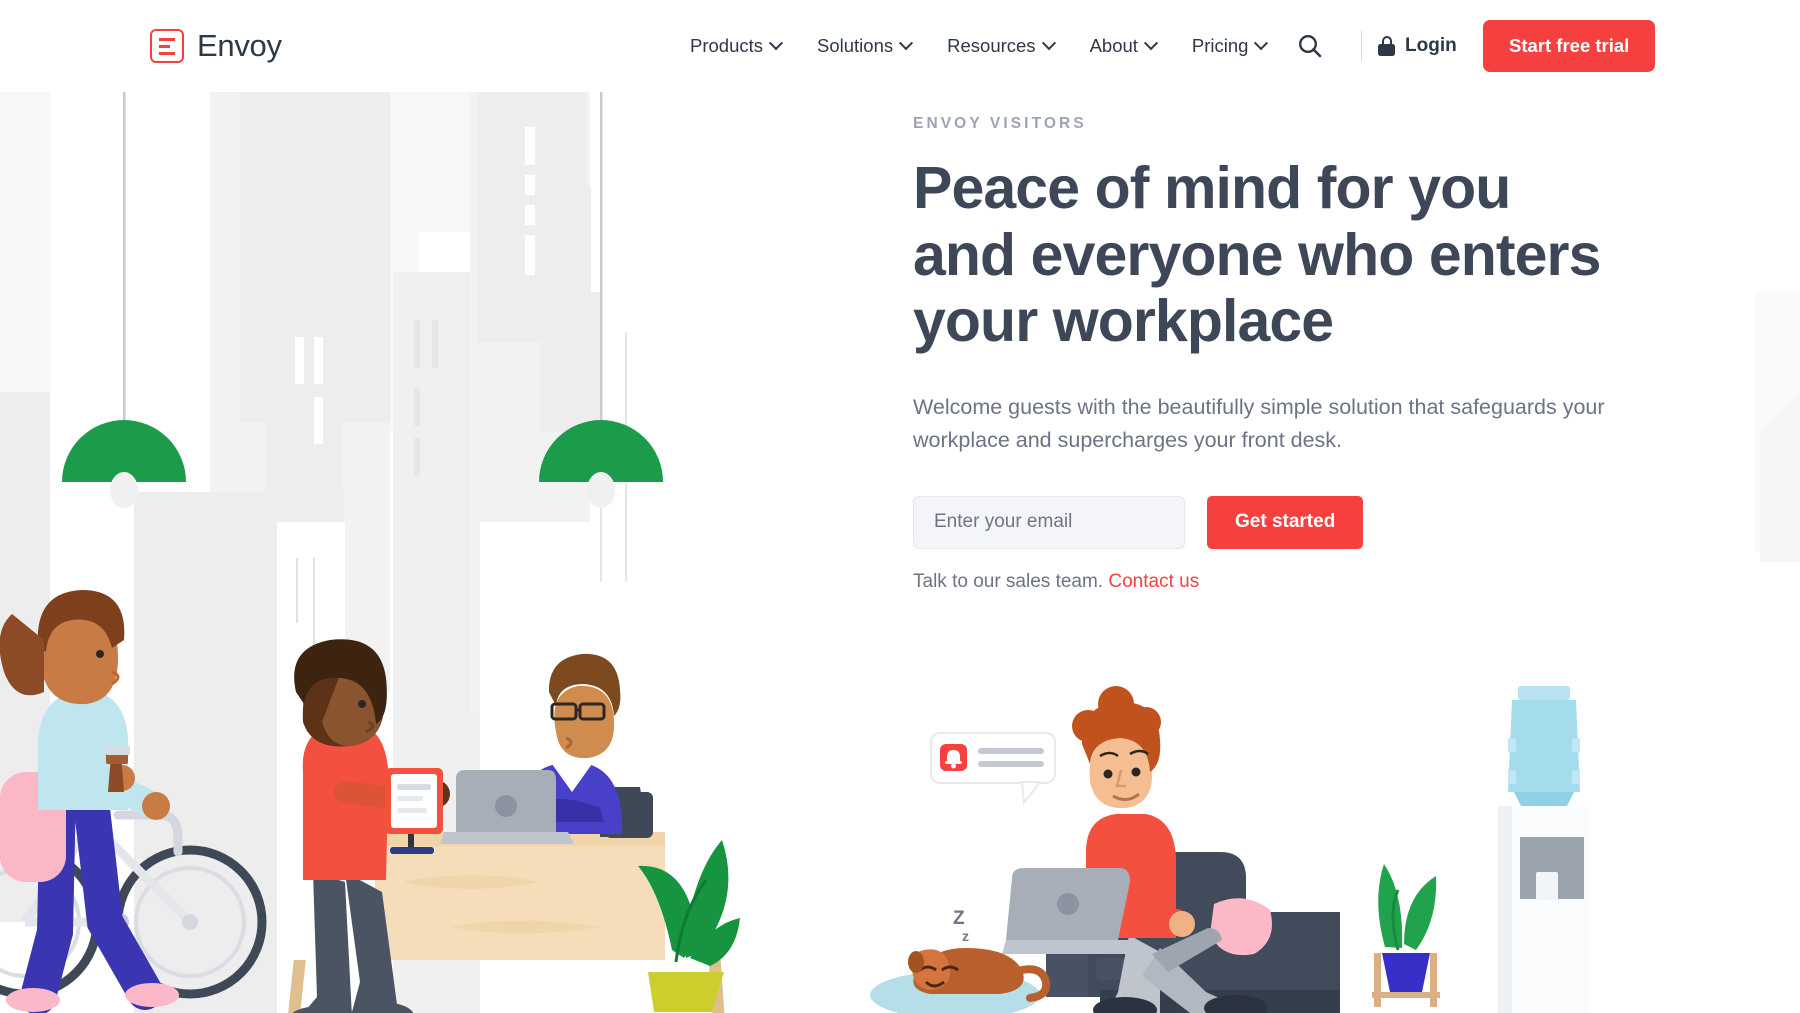  Describe the element at coordinates (1283, 582) in the screenshot. I see `sales-contact-line: Talk to our sales team. Contact us` at that location.